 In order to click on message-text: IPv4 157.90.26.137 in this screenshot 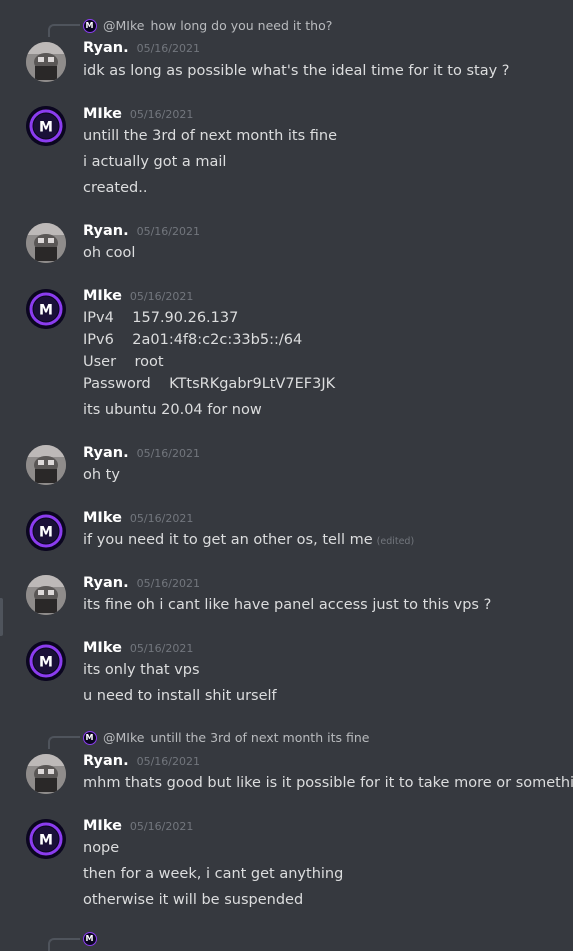, I will do `click(161, 318)`.